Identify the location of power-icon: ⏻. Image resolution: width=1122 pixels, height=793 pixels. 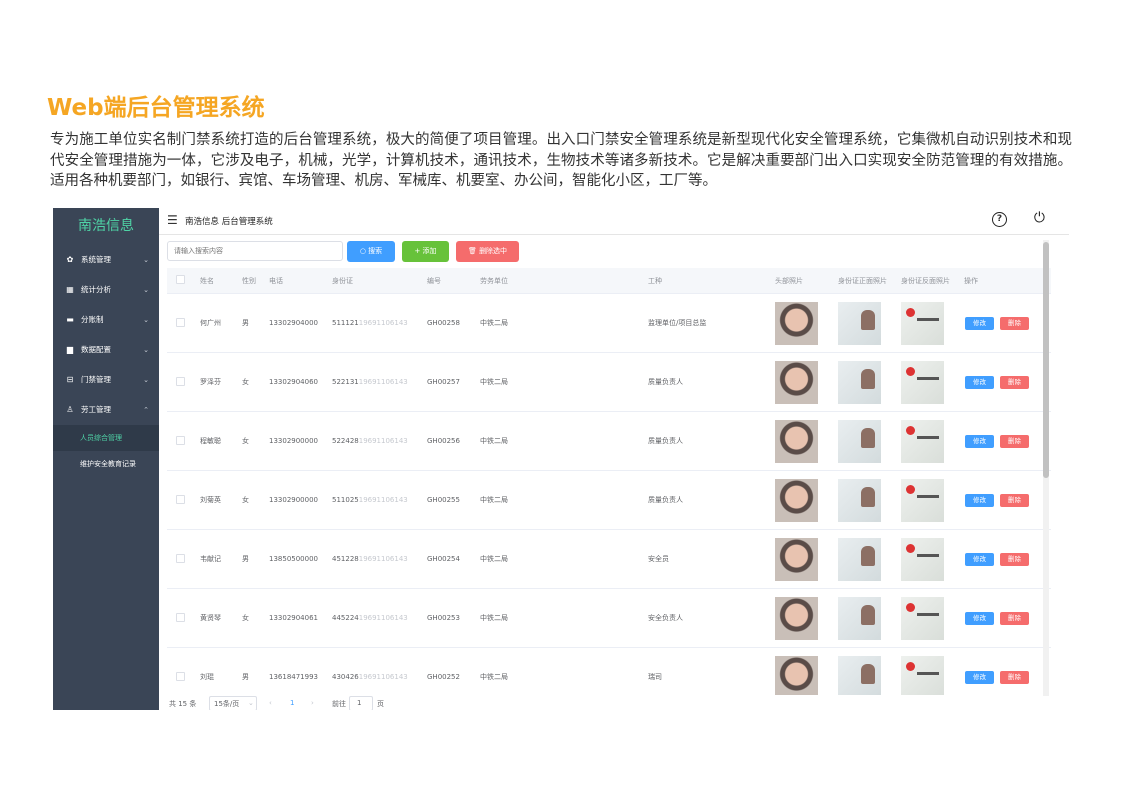
(1039, 218).